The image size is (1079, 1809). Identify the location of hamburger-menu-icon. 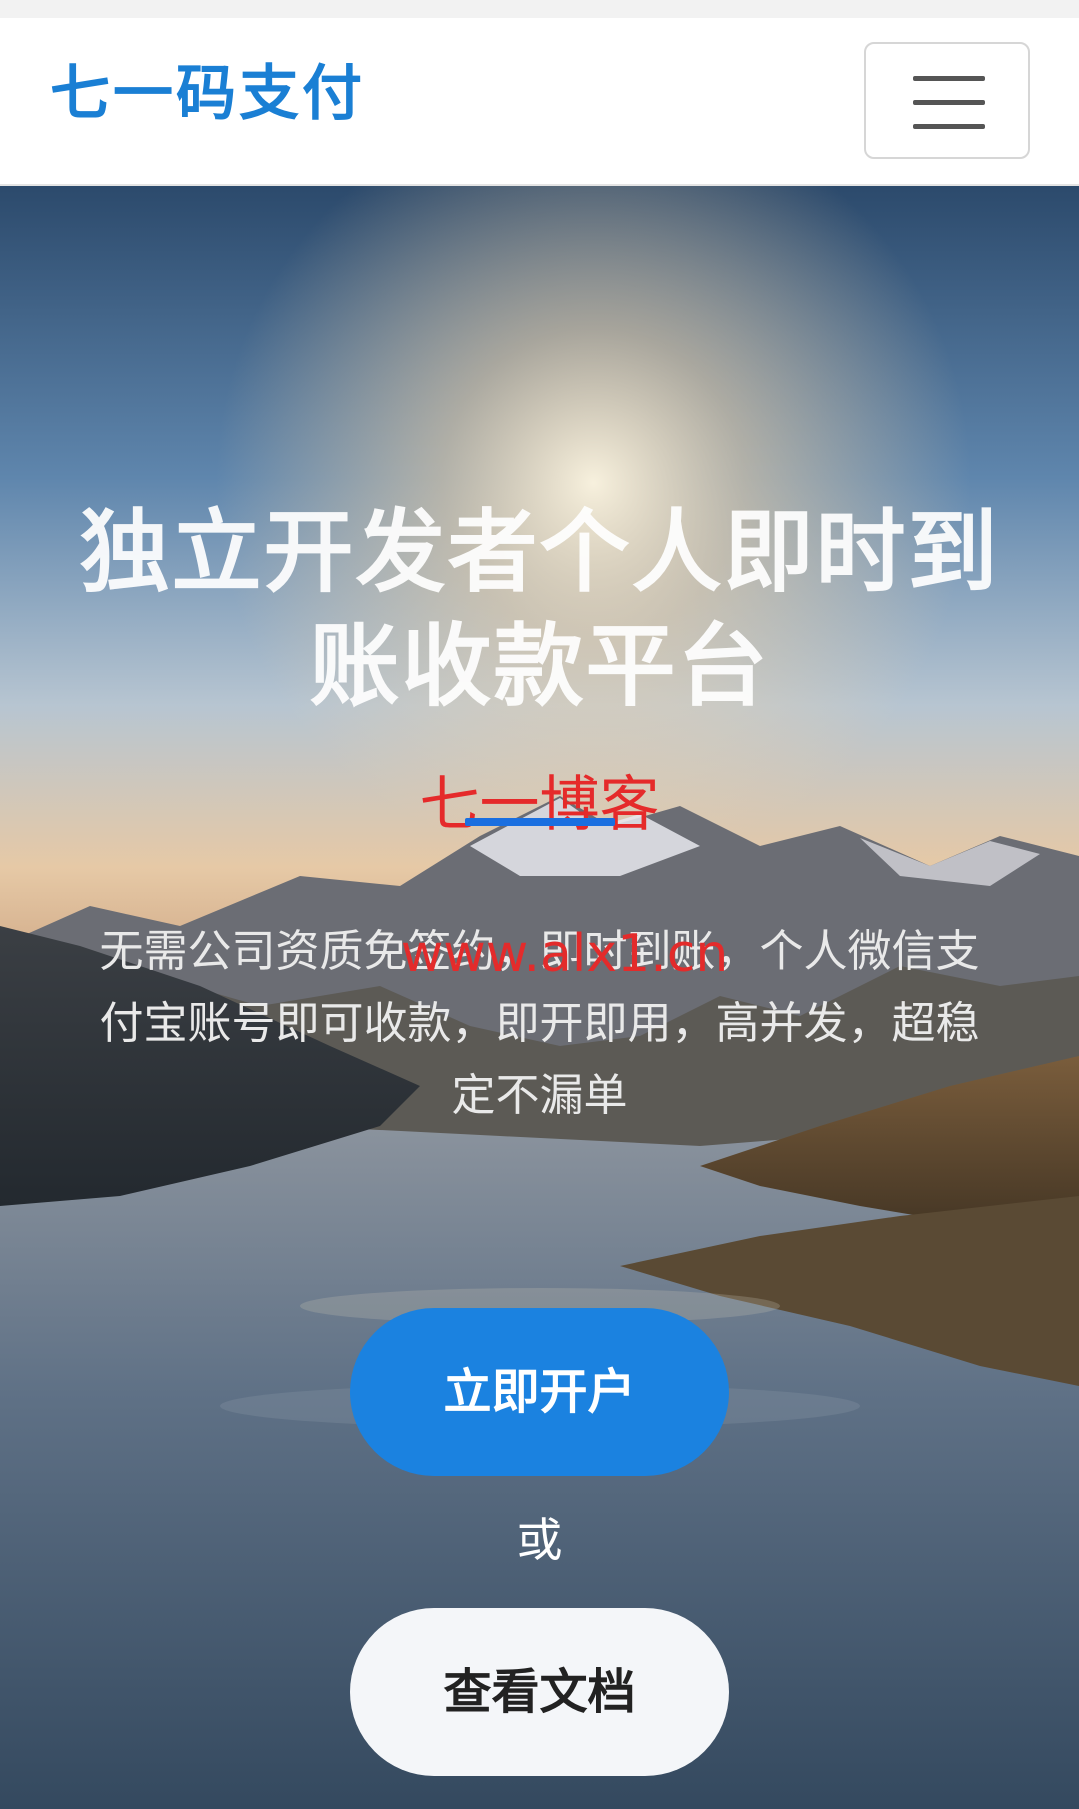
(949, 103).